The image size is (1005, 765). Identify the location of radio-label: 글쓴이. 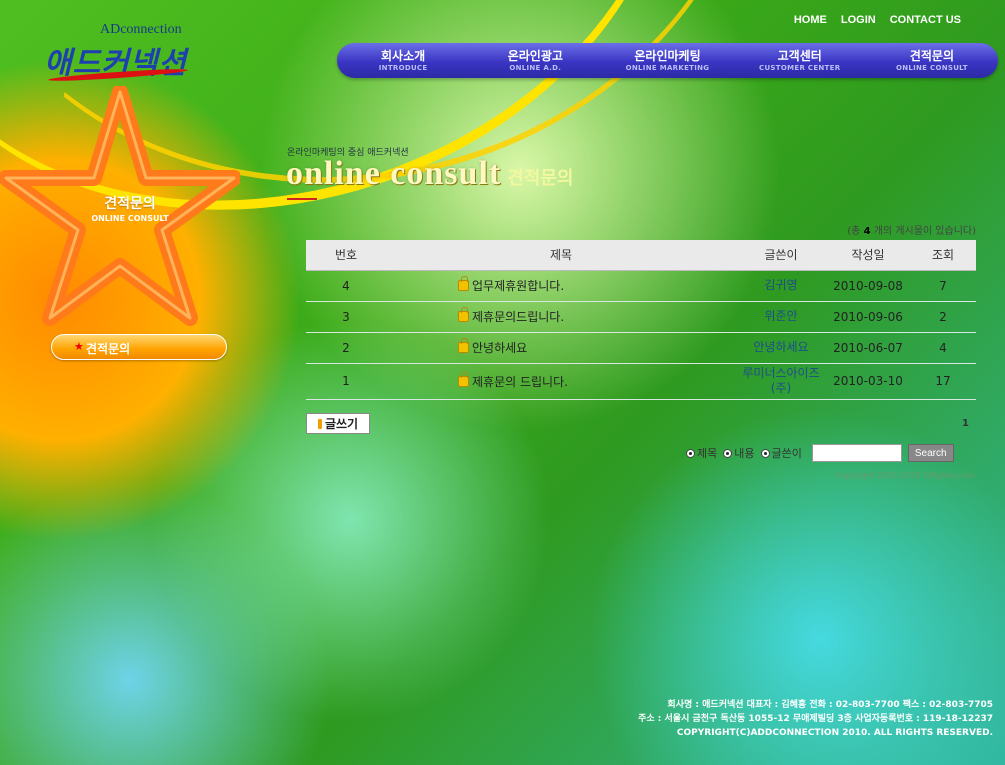
(786, 453).